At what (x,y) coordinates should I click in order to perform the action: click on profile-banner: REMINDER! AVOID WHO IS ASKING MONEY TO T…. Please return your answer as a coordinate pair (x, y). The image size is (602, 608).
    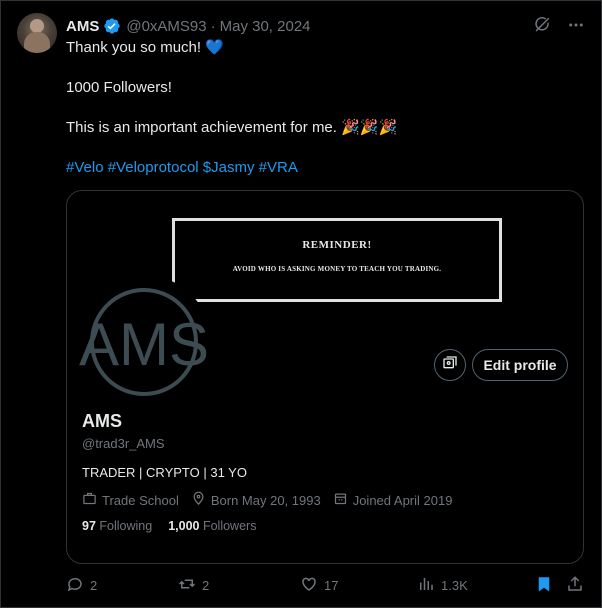
    Looking at the image, I should click on (337, 260).